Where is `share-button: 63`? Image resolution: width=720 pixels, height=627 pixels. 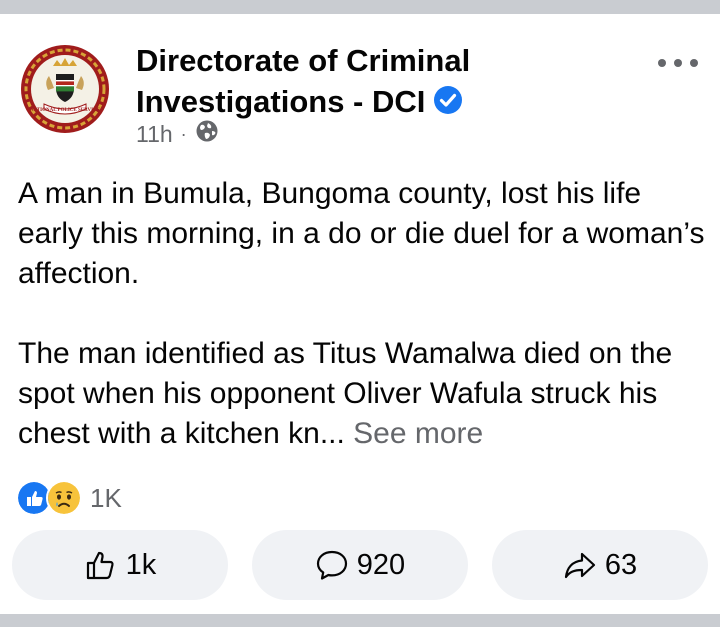 share-button: 63 is located at coordinates (600, 565).